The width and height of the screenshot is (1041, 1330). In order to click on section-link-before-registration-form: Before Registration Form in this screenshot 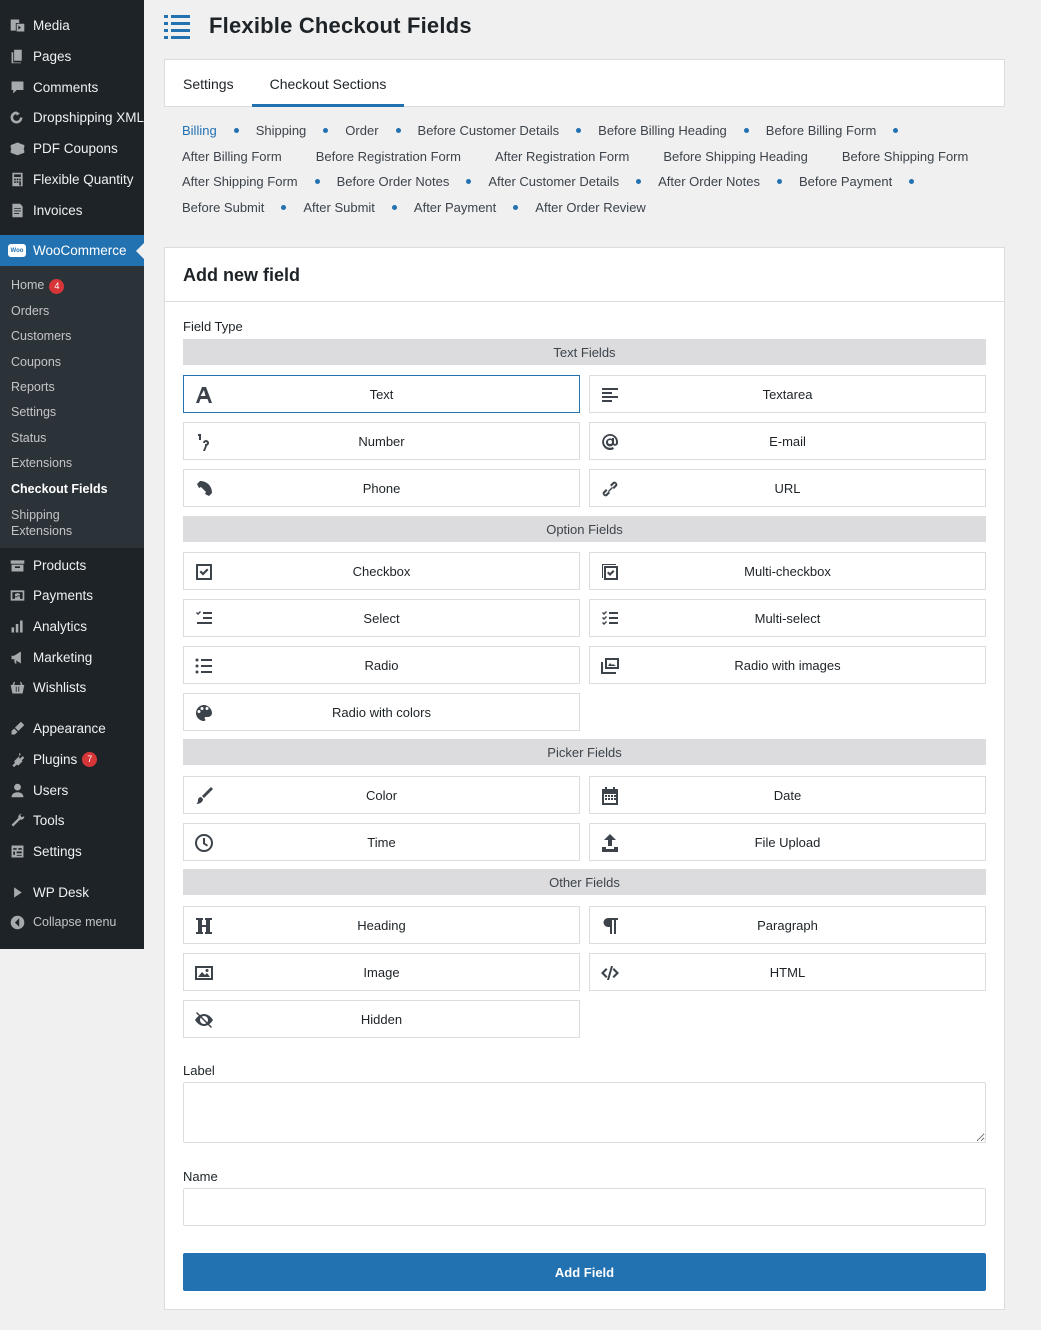, I will do `click(388, 156)`.